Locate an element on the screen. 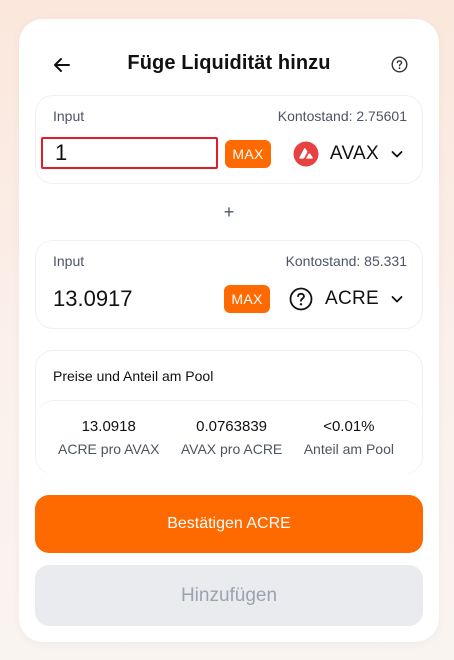 The image size is (454, 660). help-button is located at coordinates (399, 64).